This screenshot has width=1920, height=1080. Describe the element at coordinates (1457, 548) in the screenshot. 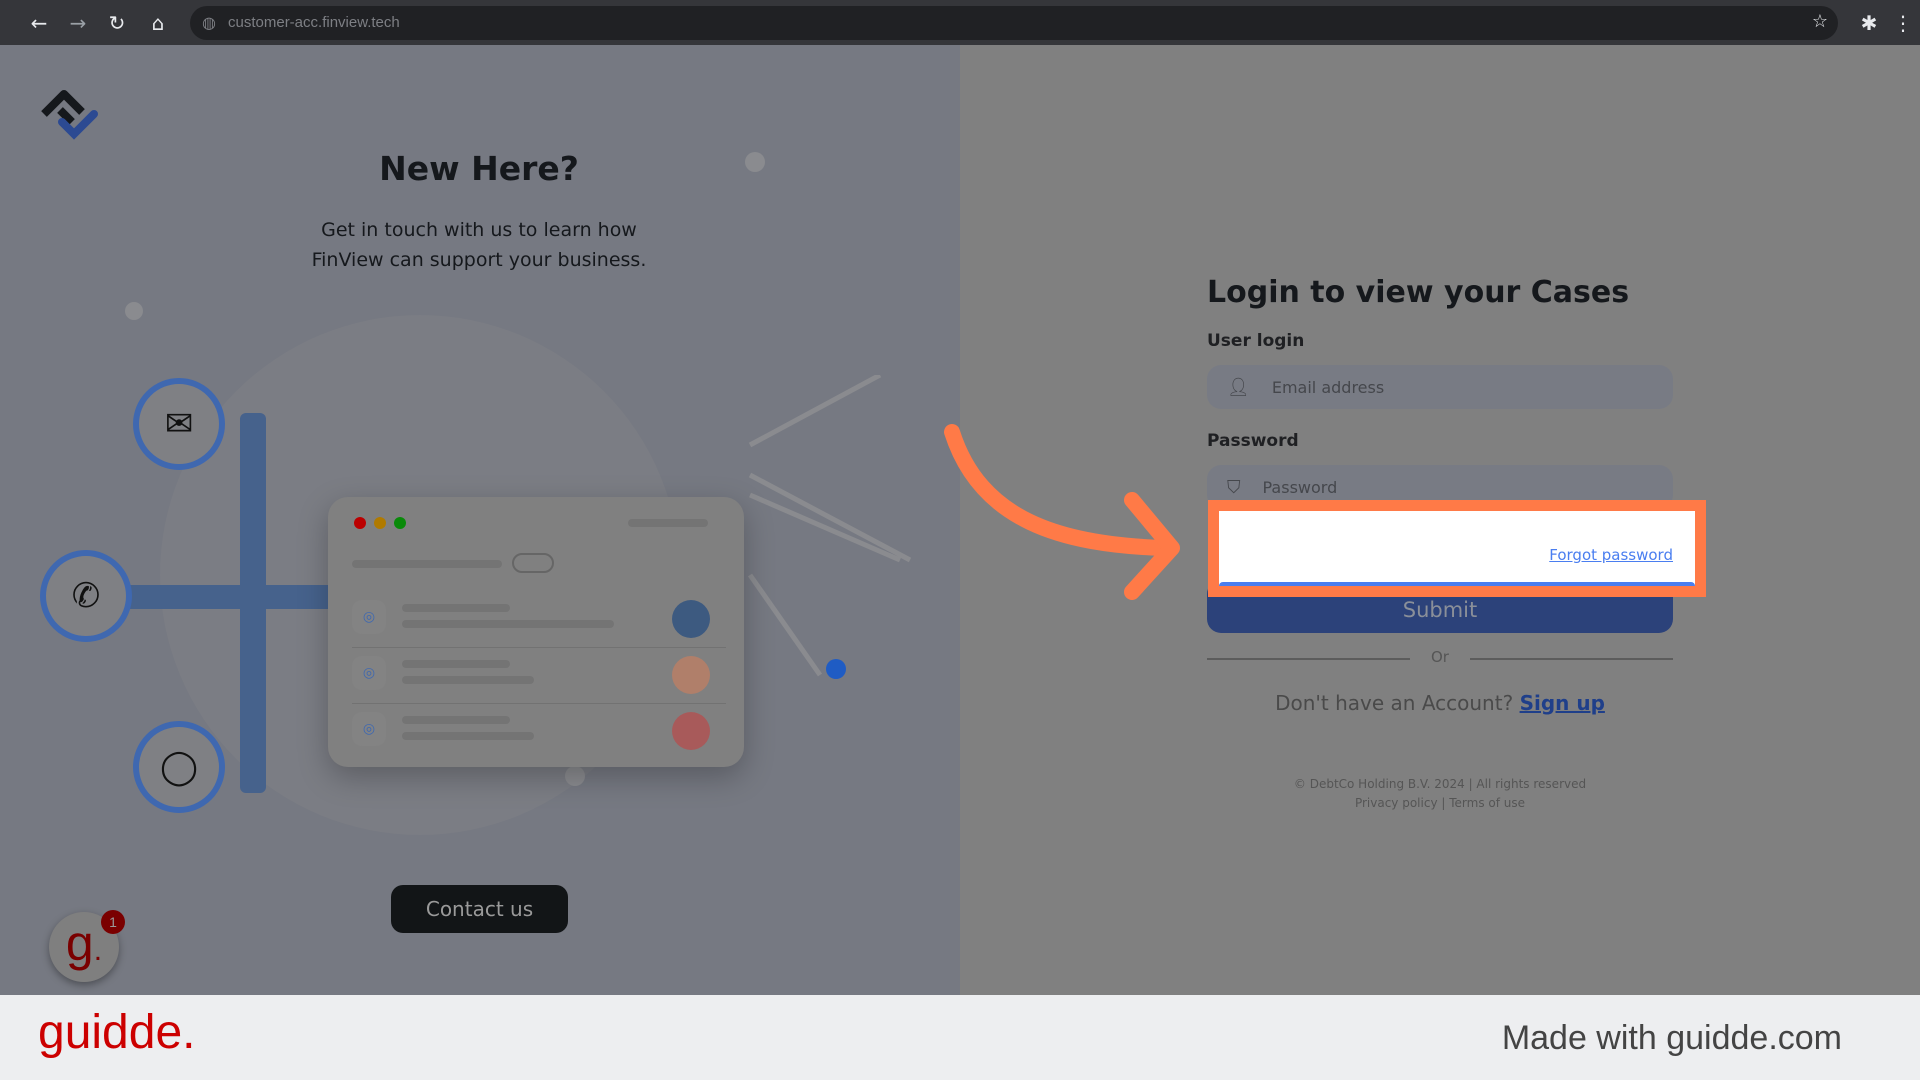

I see `highlight-box: Forgot password` at that location.